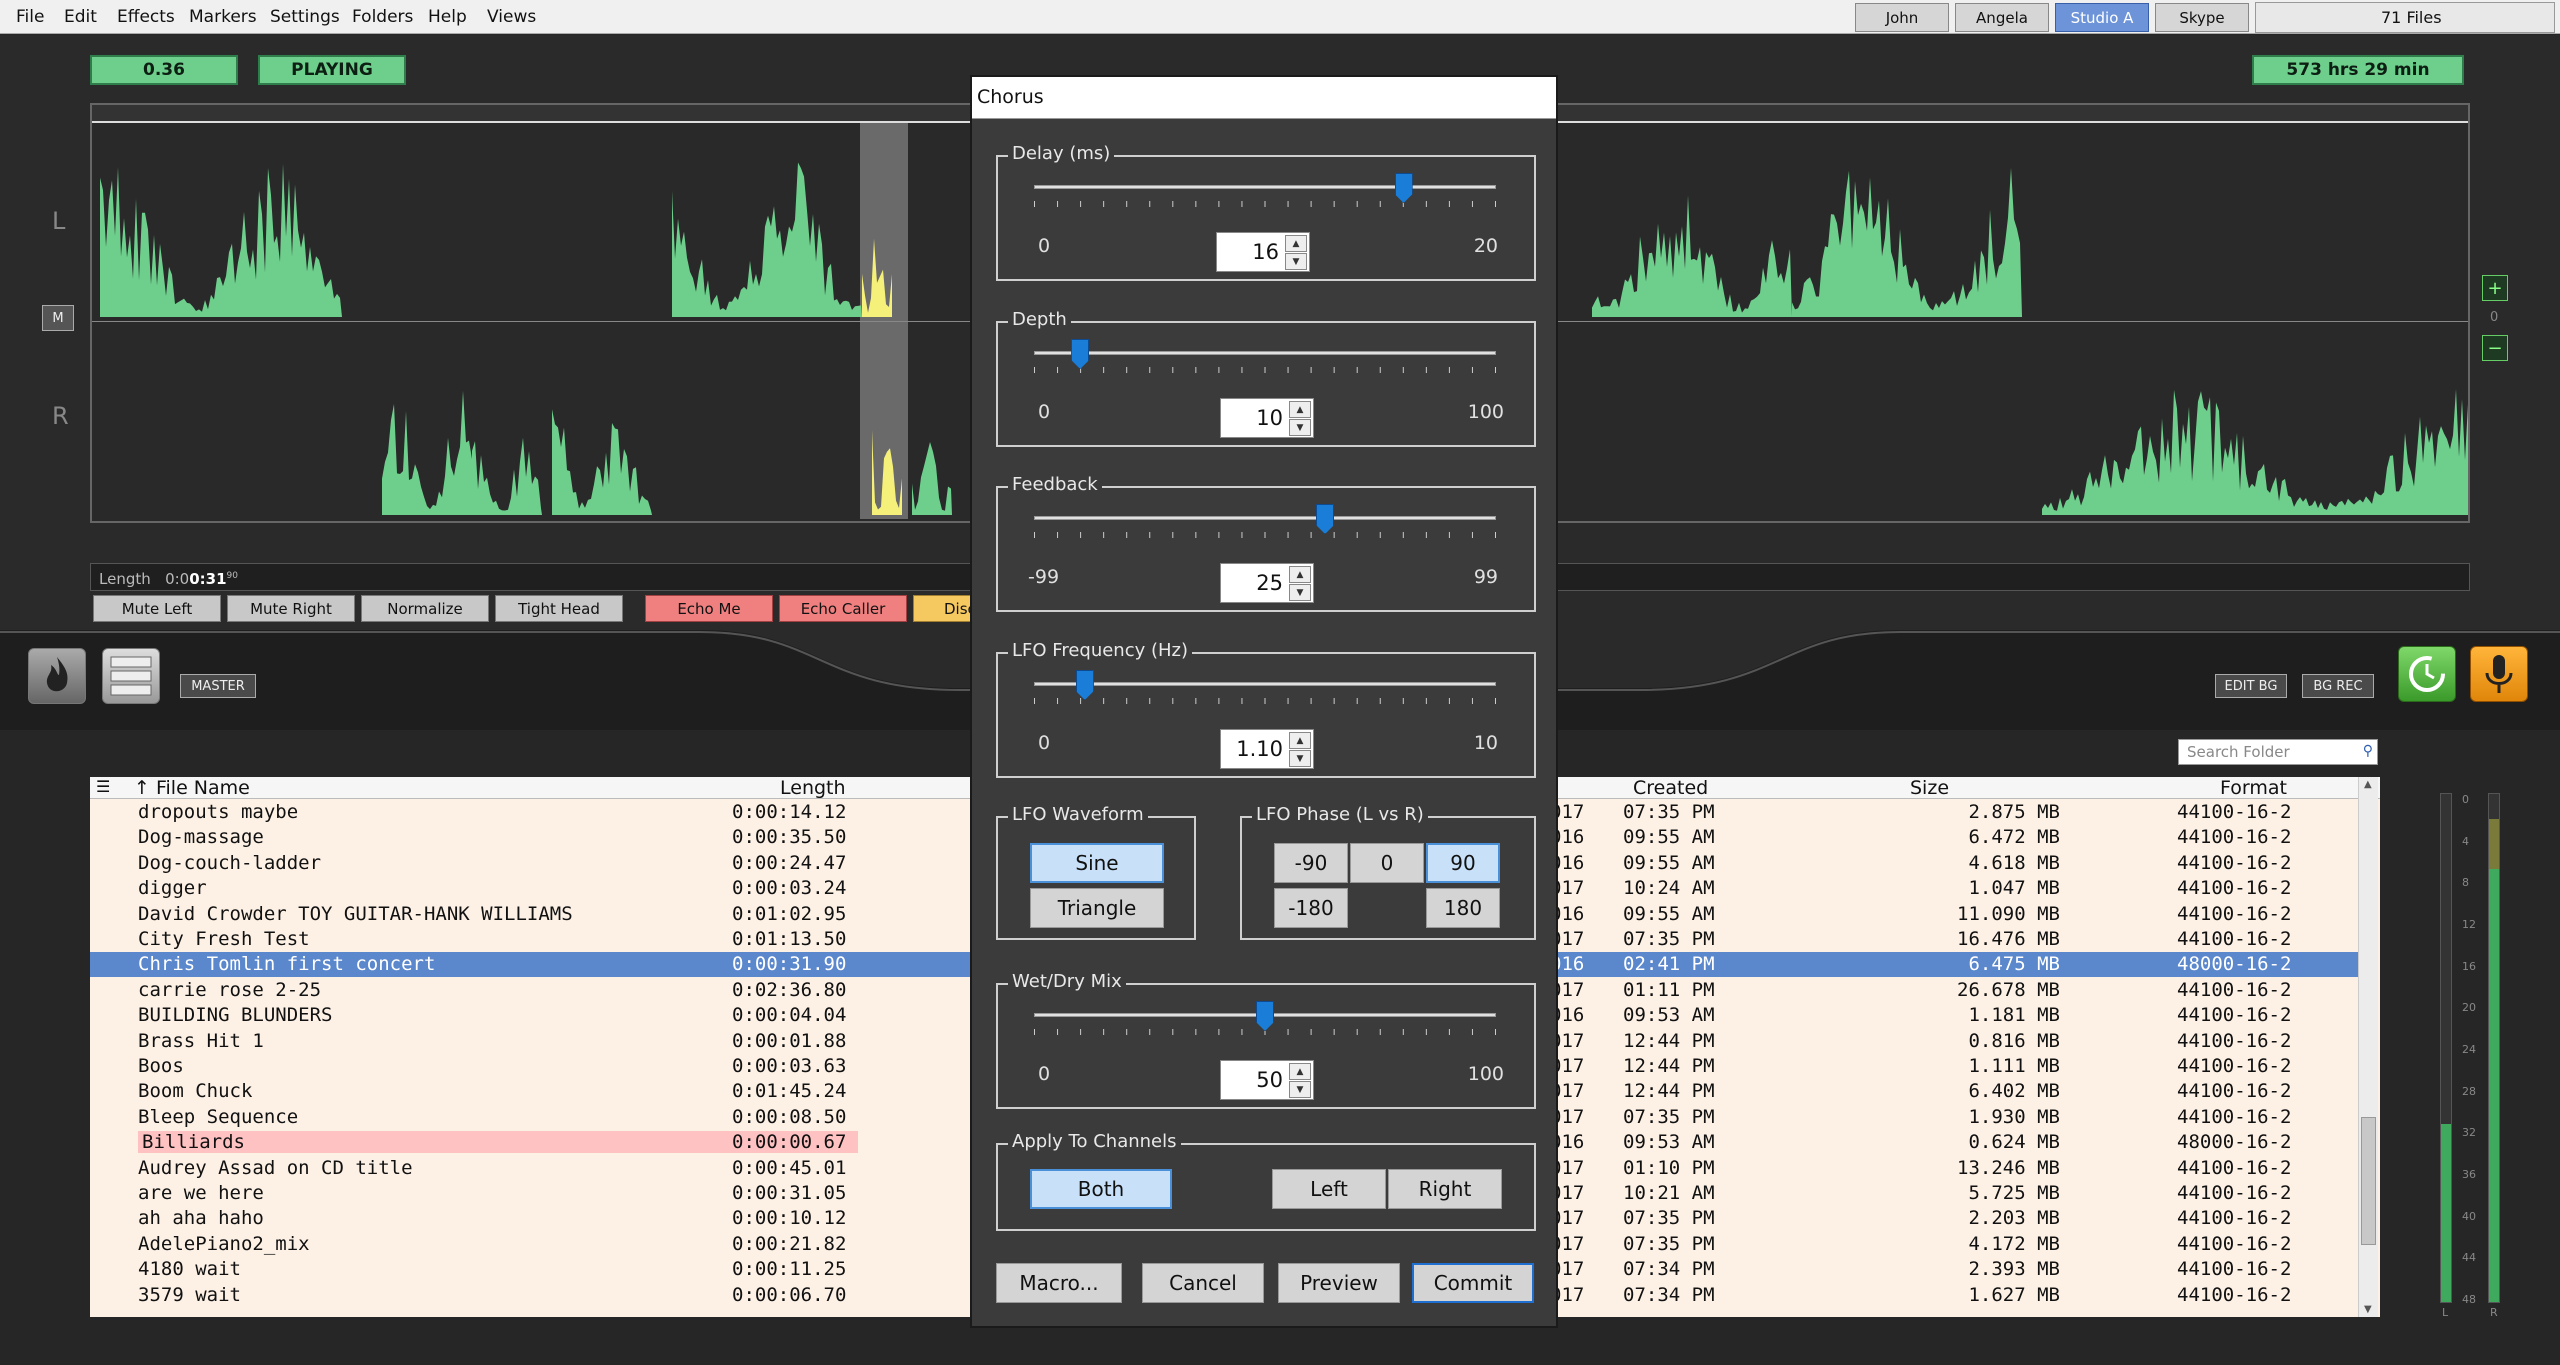  Describe the element at coordinates (1669, 1066) in the screenshot. I see `created-time-cell: 12:44 PM` at that location.